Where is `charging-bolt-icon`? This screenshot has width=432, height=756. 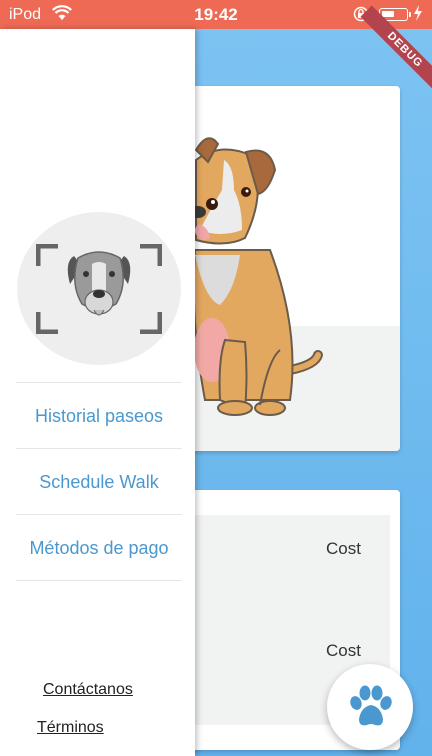 charging-bolt-icon is located at coordinates (418, 15).